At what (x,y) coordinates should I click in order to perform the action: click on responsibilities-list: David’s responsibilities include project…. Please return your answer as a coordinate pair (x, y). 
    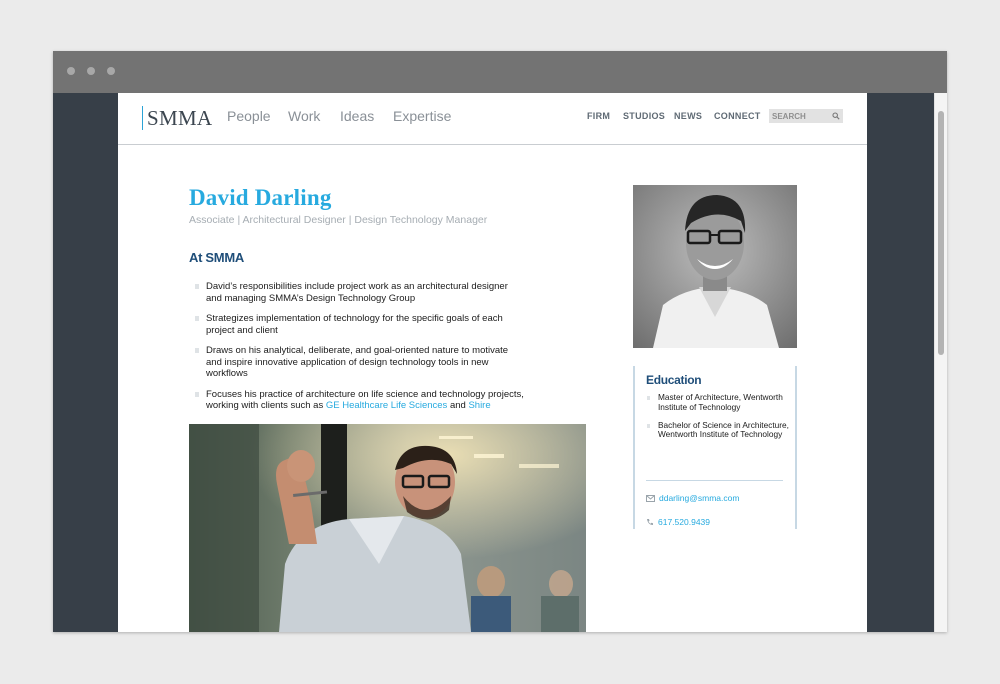
    Looking at the image, I should click on (360, 351).